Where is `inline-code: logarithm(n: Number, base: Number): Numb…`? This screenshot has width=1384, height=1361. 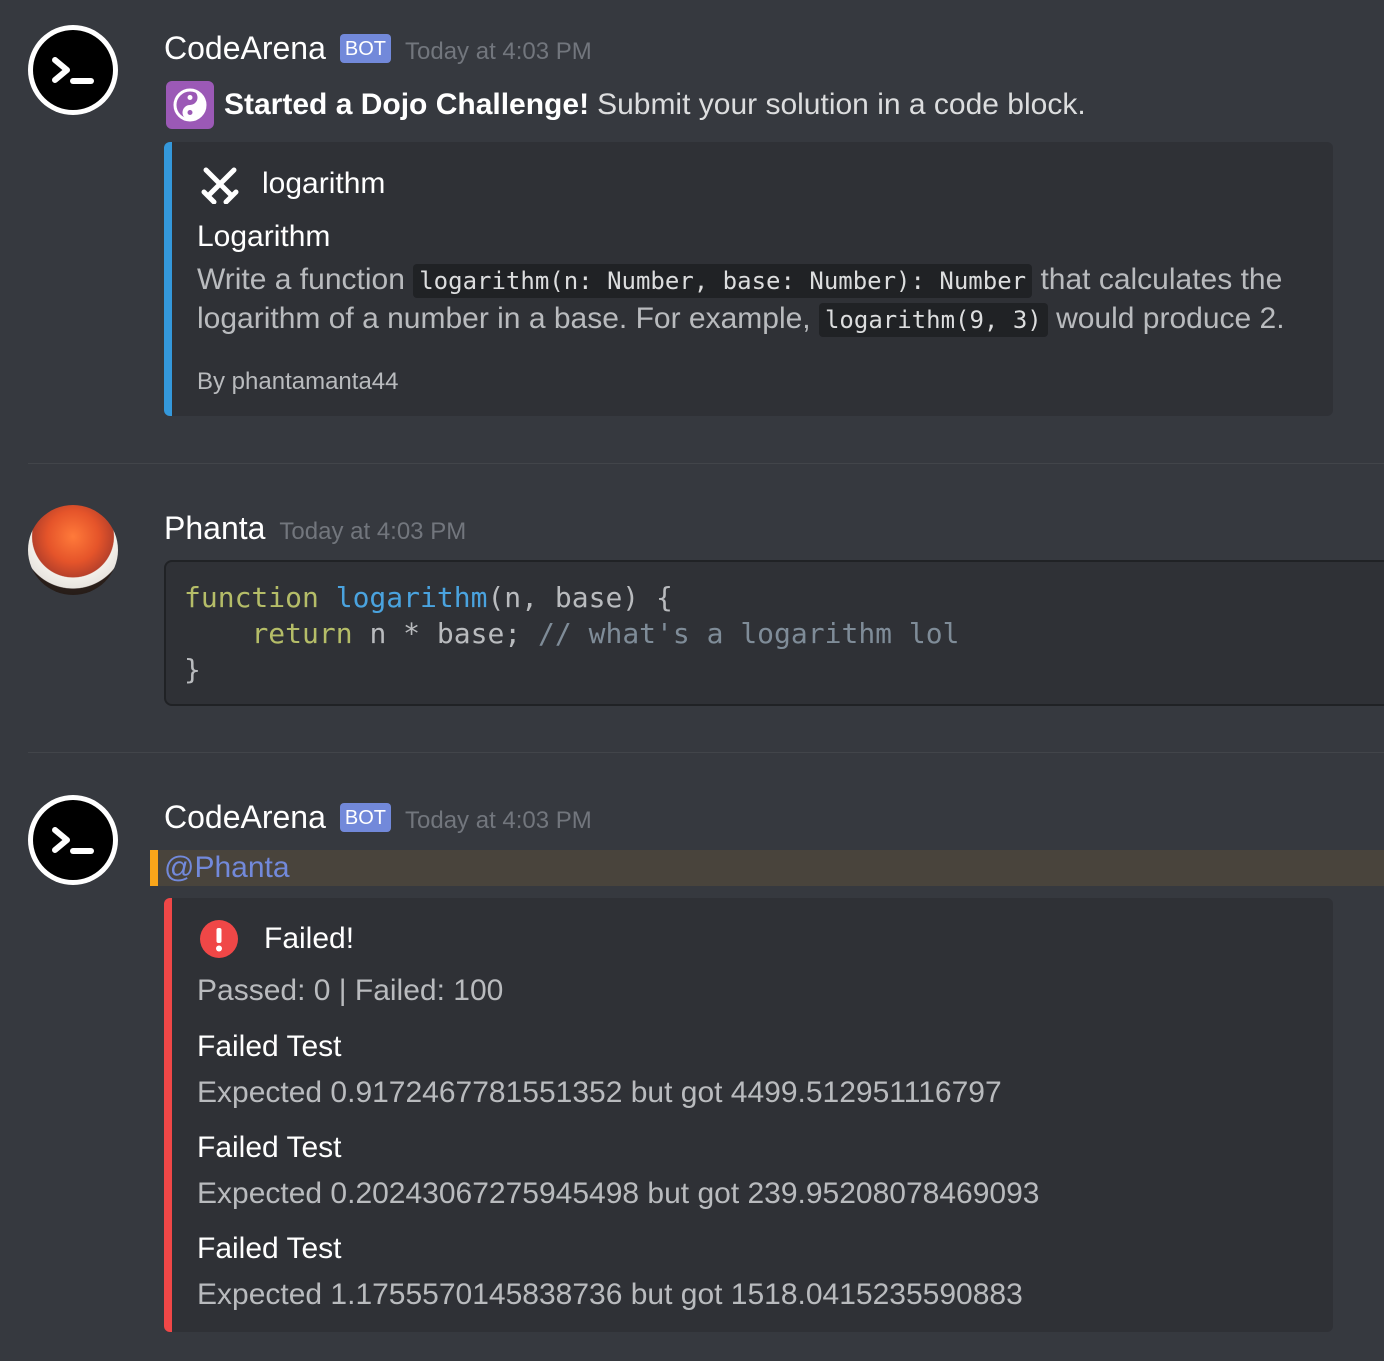 inline-code: logarithm(n: Number, base: Number): Numb… is located at coordinates (723, 281).